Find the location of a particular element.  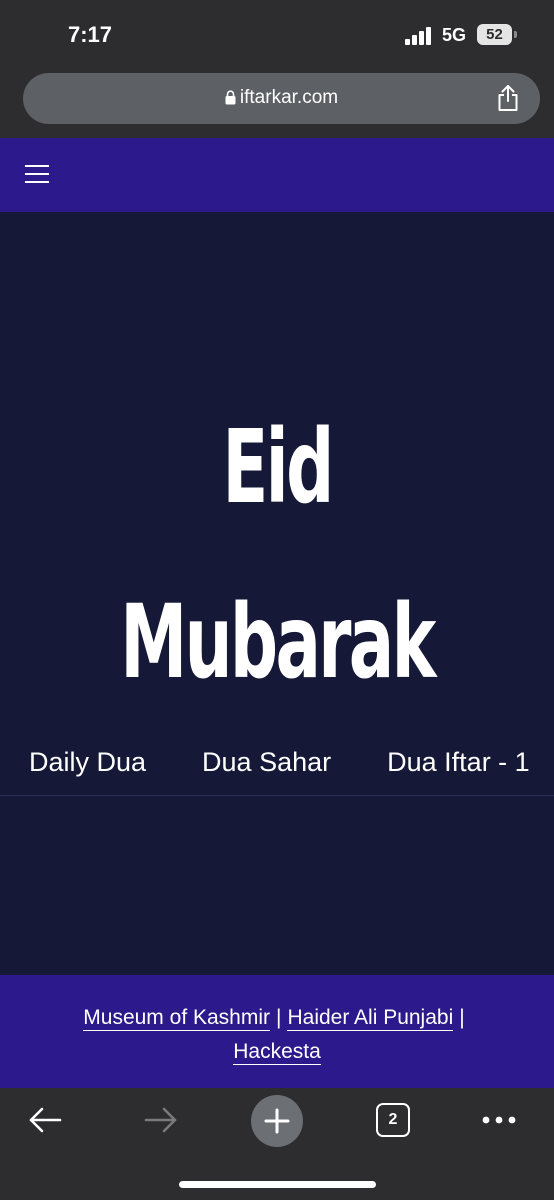

hero-line-1: Eid is located at coordinates (278, 467).